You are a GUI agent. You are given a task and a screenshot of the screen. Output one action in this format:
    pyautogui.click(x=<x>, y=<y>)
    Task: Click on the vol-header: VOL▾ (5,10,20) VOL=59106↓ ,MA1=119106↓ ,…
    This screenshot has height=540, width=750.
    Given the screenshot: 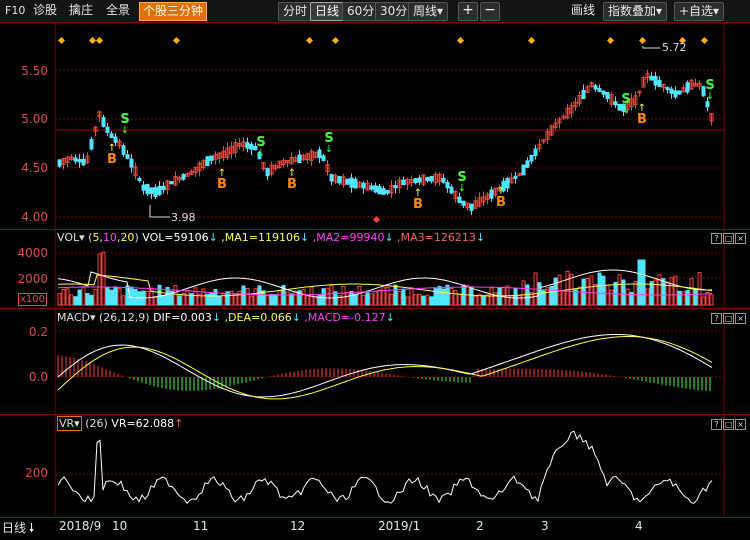 What is the action you would take?
    pyautogui.click(x=271, y=237)
    